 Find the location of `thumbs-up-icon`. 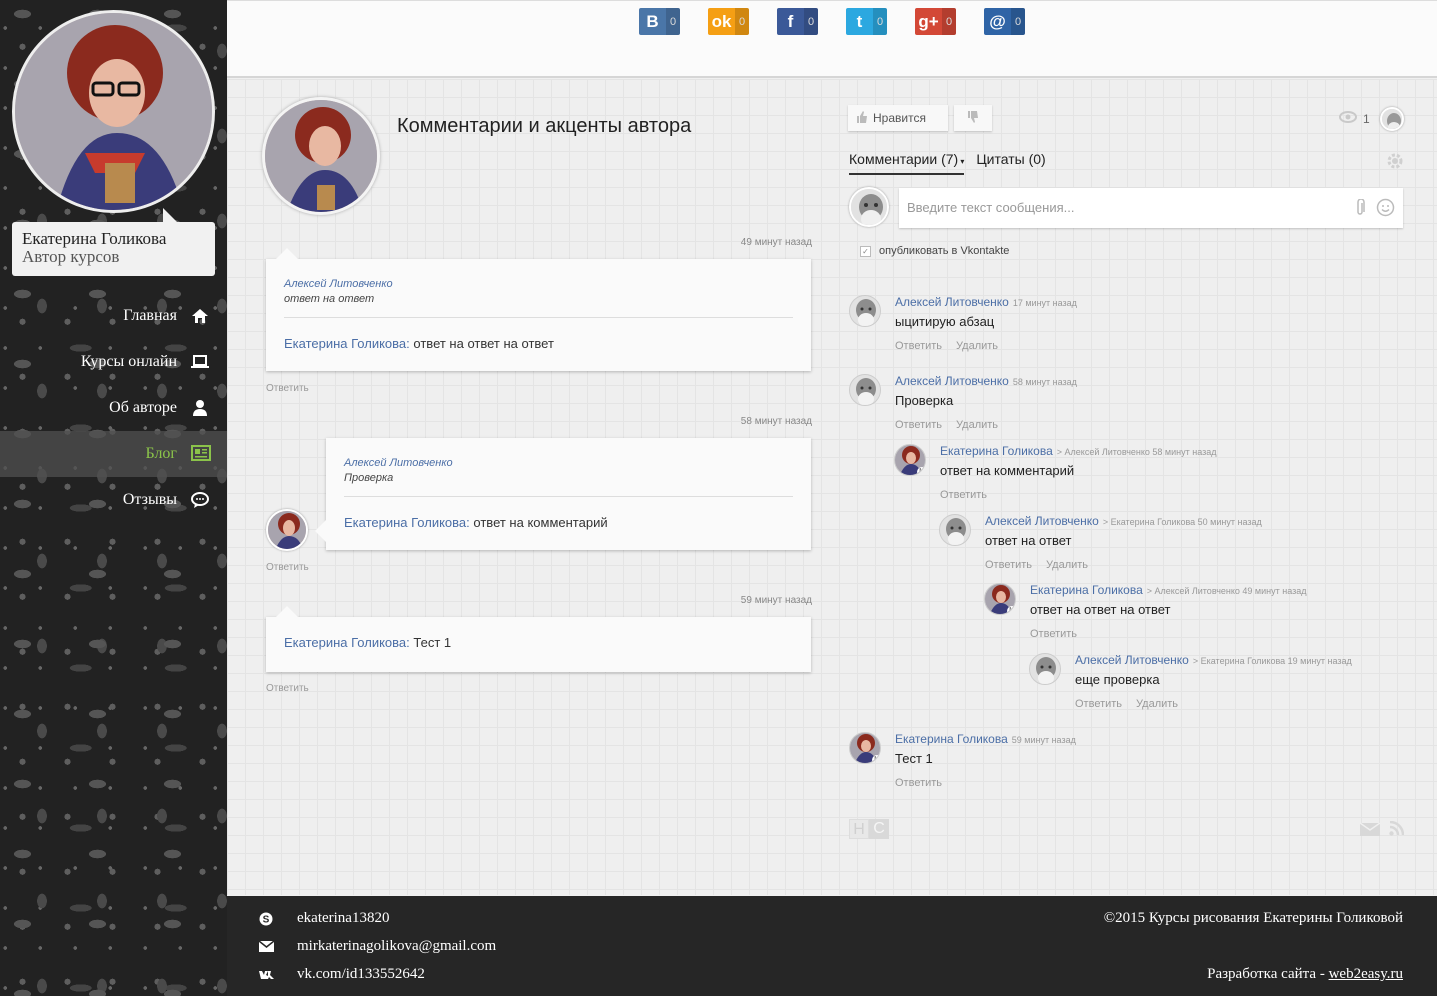

thumbs-up-icon is located at coordinates (862, 118).